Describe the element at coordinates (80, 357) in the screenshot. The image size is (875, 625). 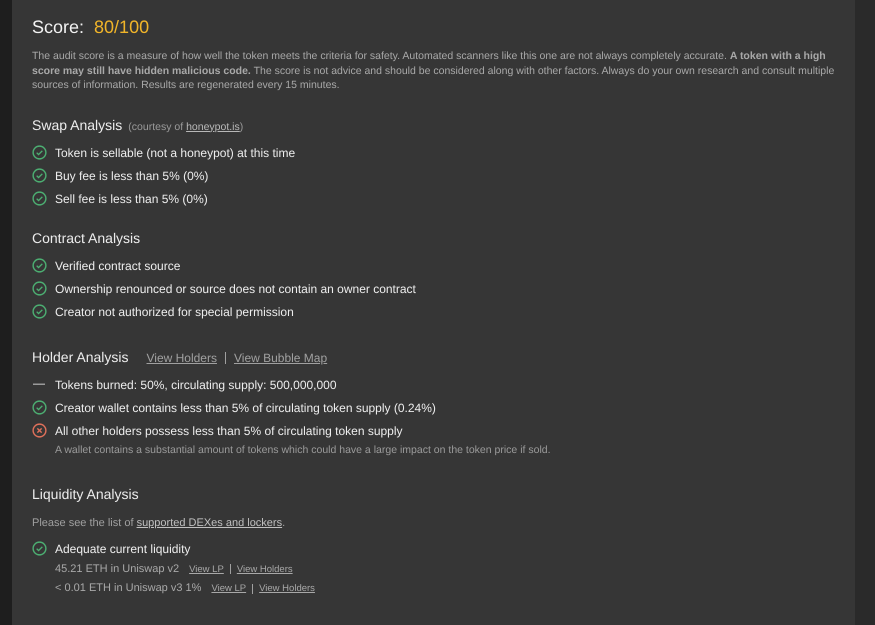
I see `section-title: Holder Analysis` at that location.